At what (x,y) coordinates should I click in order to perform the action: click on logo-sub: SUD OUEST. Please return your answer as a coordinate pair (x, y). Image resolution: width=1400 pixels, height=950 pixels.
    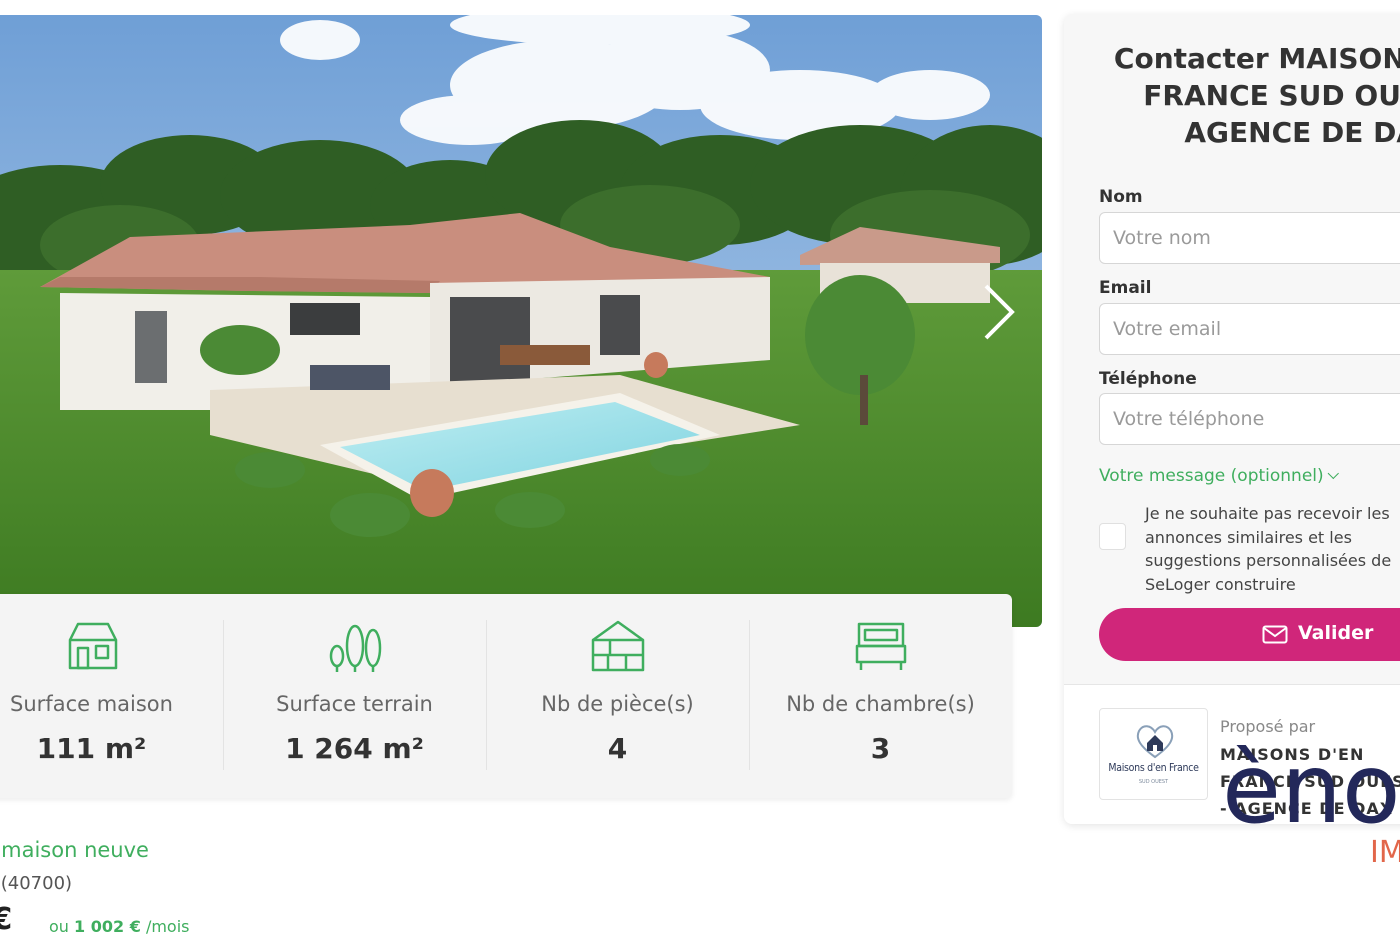
    Looking at the image, I should click on (1153, 782).